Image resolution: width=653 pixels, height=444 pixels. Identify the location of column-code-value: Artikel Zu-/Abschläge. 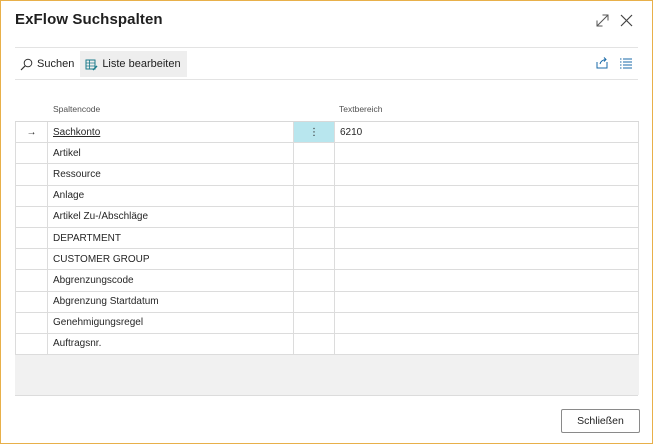
(101, 217).